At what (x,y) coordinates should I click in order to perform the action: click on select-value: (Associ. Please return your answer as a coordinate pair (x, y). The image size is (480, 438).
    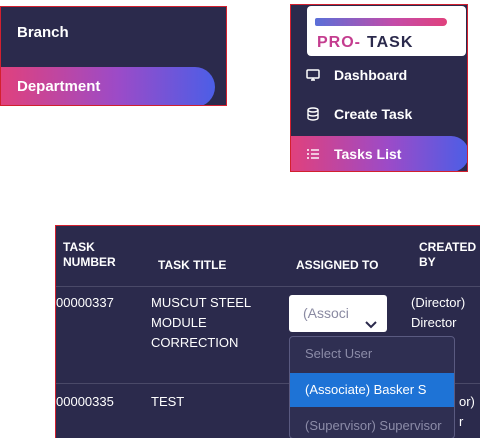
    Looking at the image, I should click on (326, 313).